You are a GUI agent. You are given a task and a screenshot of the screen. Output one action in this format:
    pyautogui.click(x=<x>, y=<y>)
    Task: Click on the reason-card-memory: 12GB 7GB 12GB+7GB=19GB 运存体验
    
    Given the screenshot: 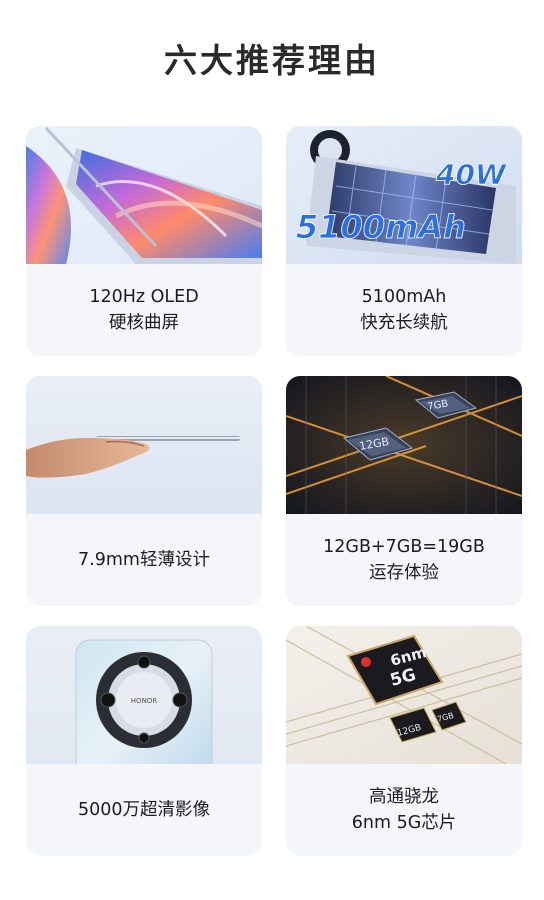 What is the action you would take?
    pyautogui.click(x=404, y=491)
    